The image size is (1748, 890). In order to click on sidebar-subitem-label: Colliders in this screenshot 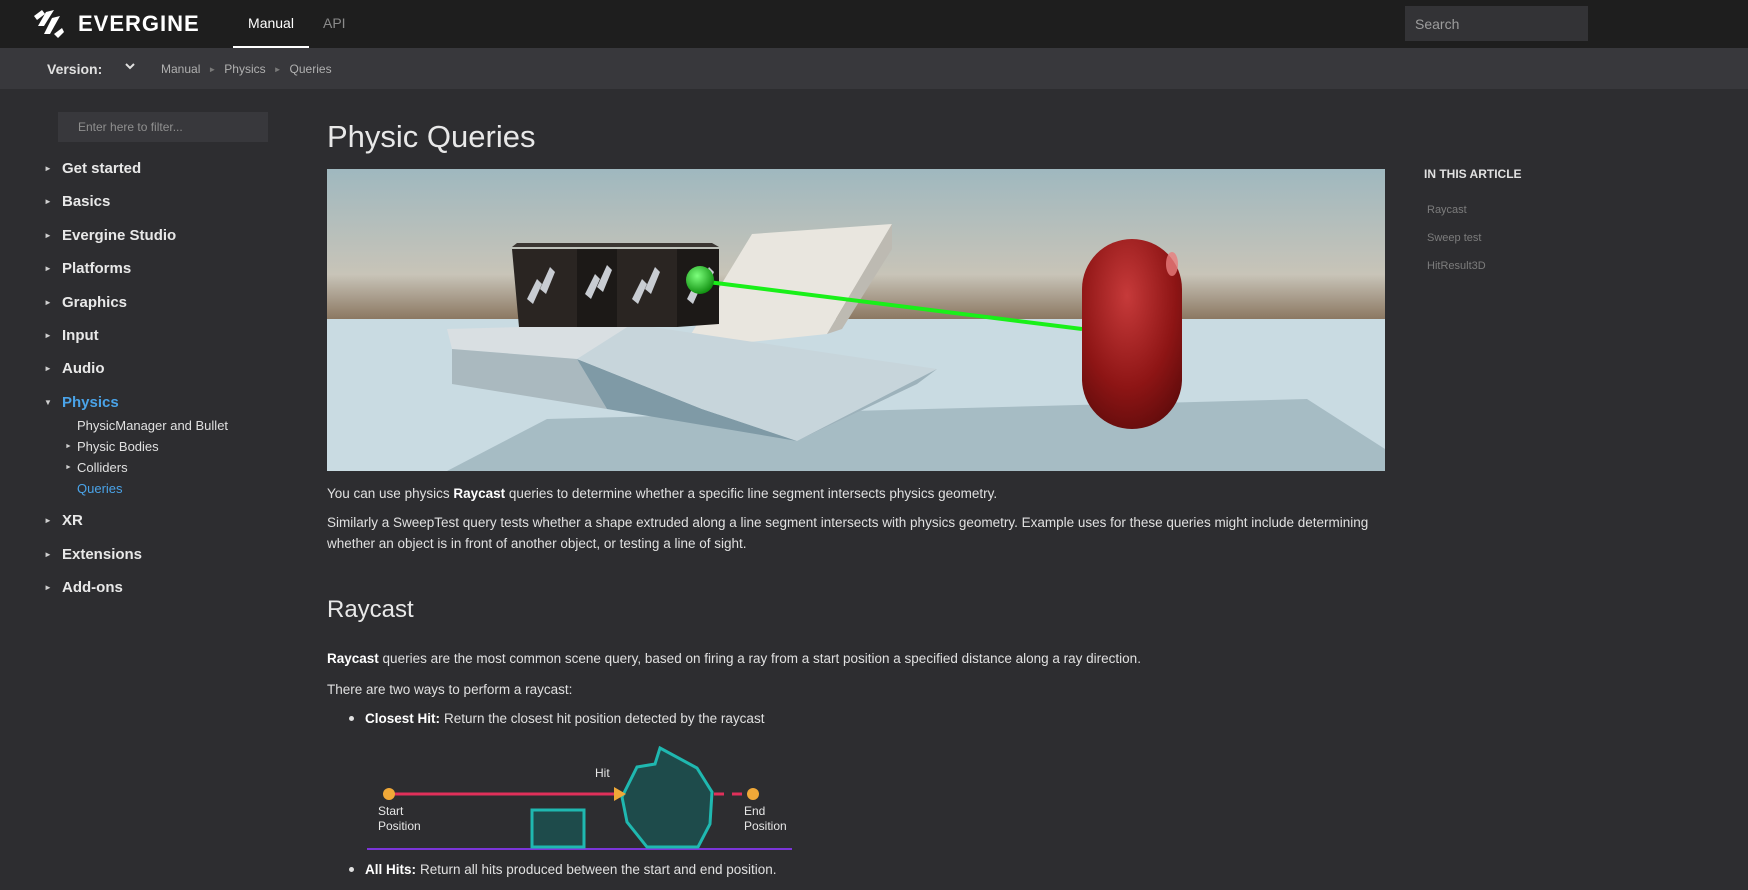, I will do `click(102, 467)`.